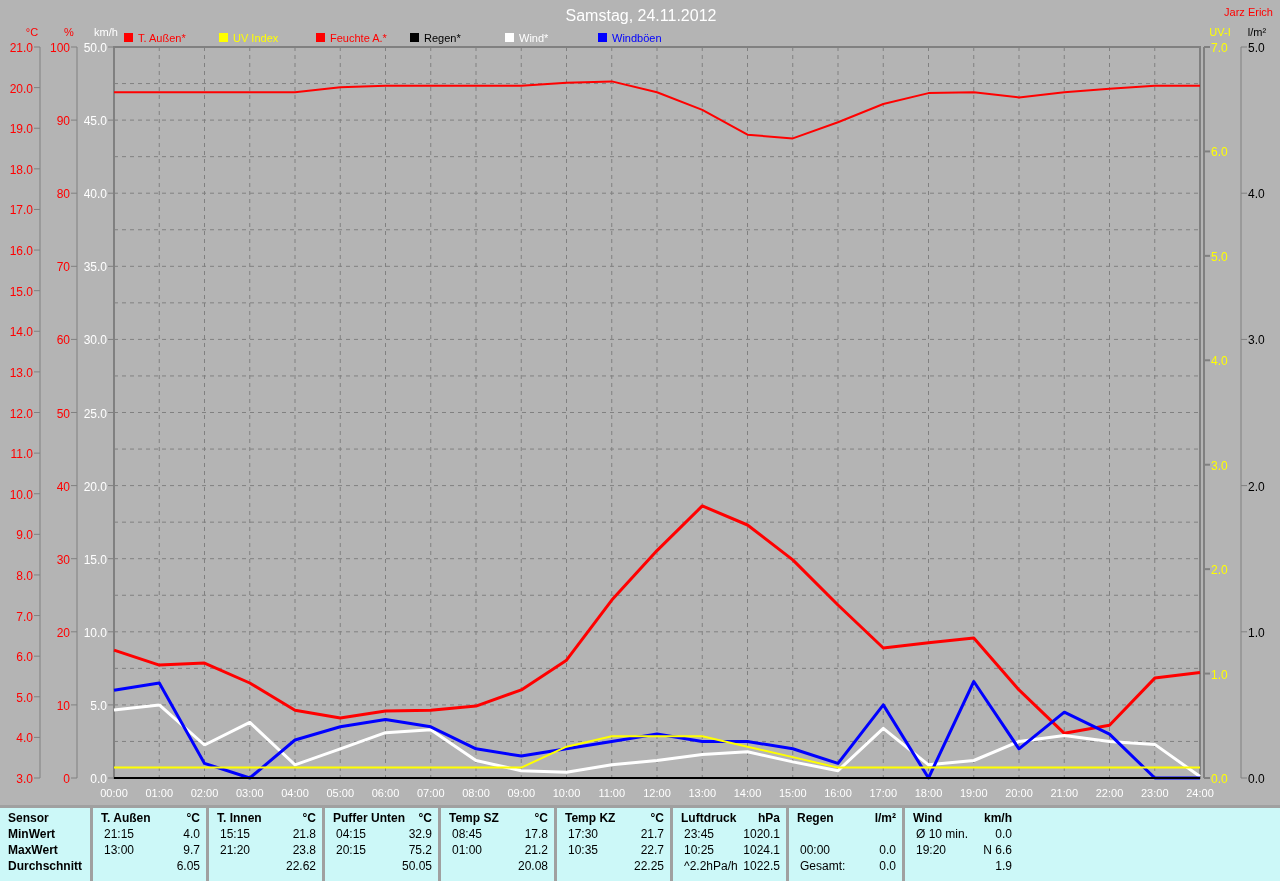 This screenshot has width=1280, height=881. Describe the element at coordinates (1200, 793) in the screenshot. I see `x-tick-label: 24:00` at that location.